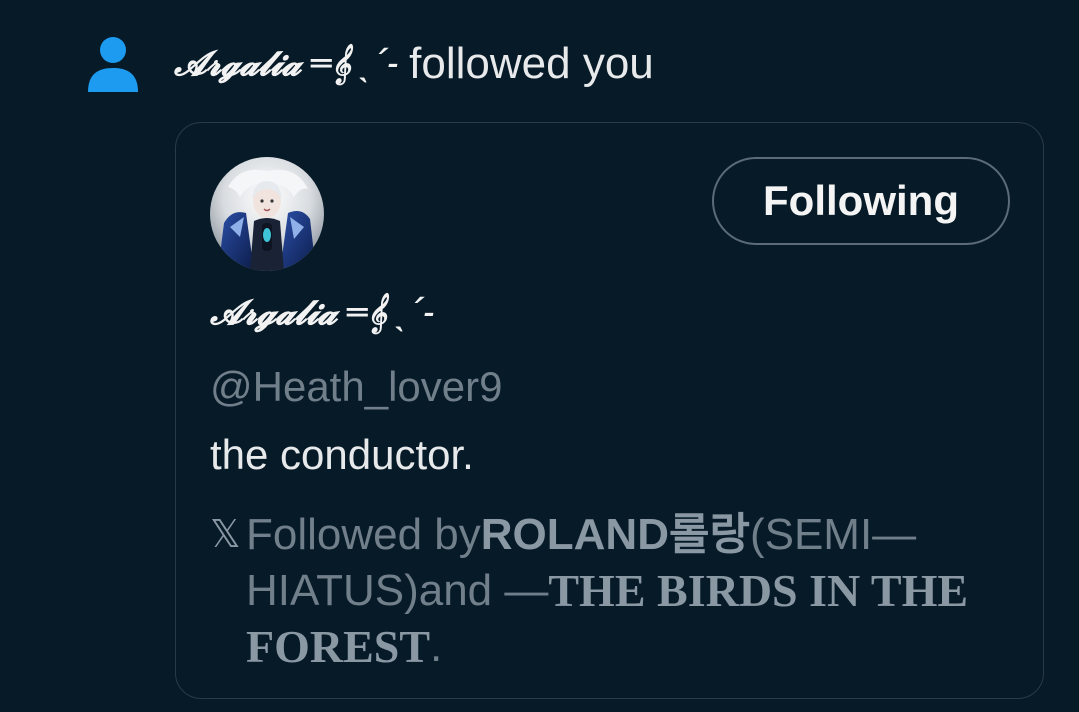 The height and width of the screenshot is (712, 1079). What do you see at coordinates (356, 387) in the screenshot?
I see `user-handle: @Heath_lover9` at bounding box center [356, 387].